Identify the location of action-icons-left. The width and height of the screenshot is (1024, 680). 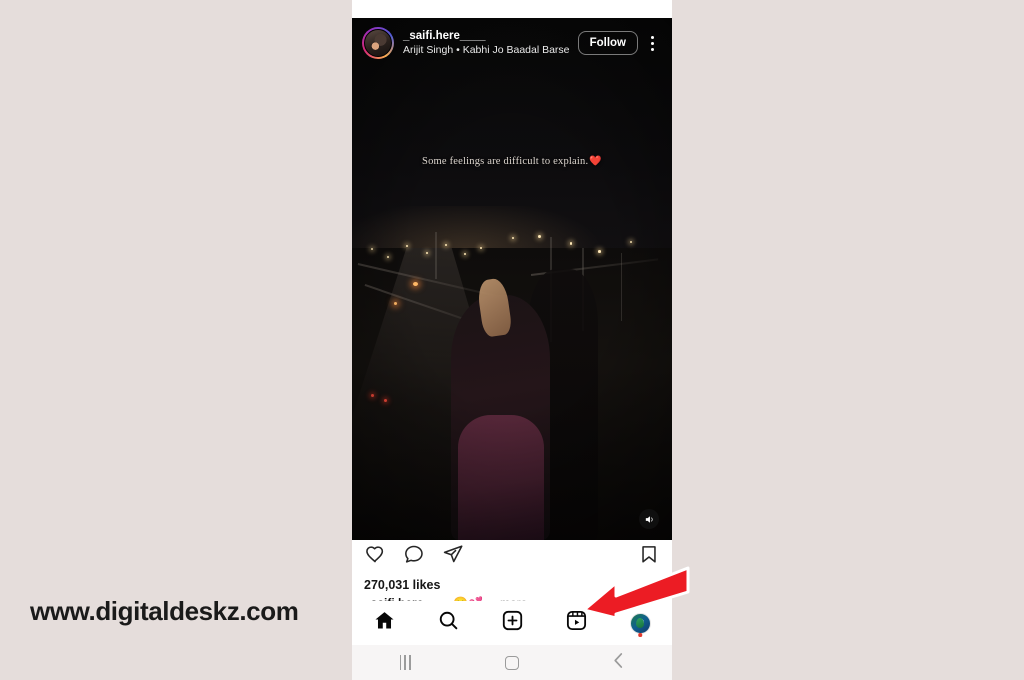
(414, 556).